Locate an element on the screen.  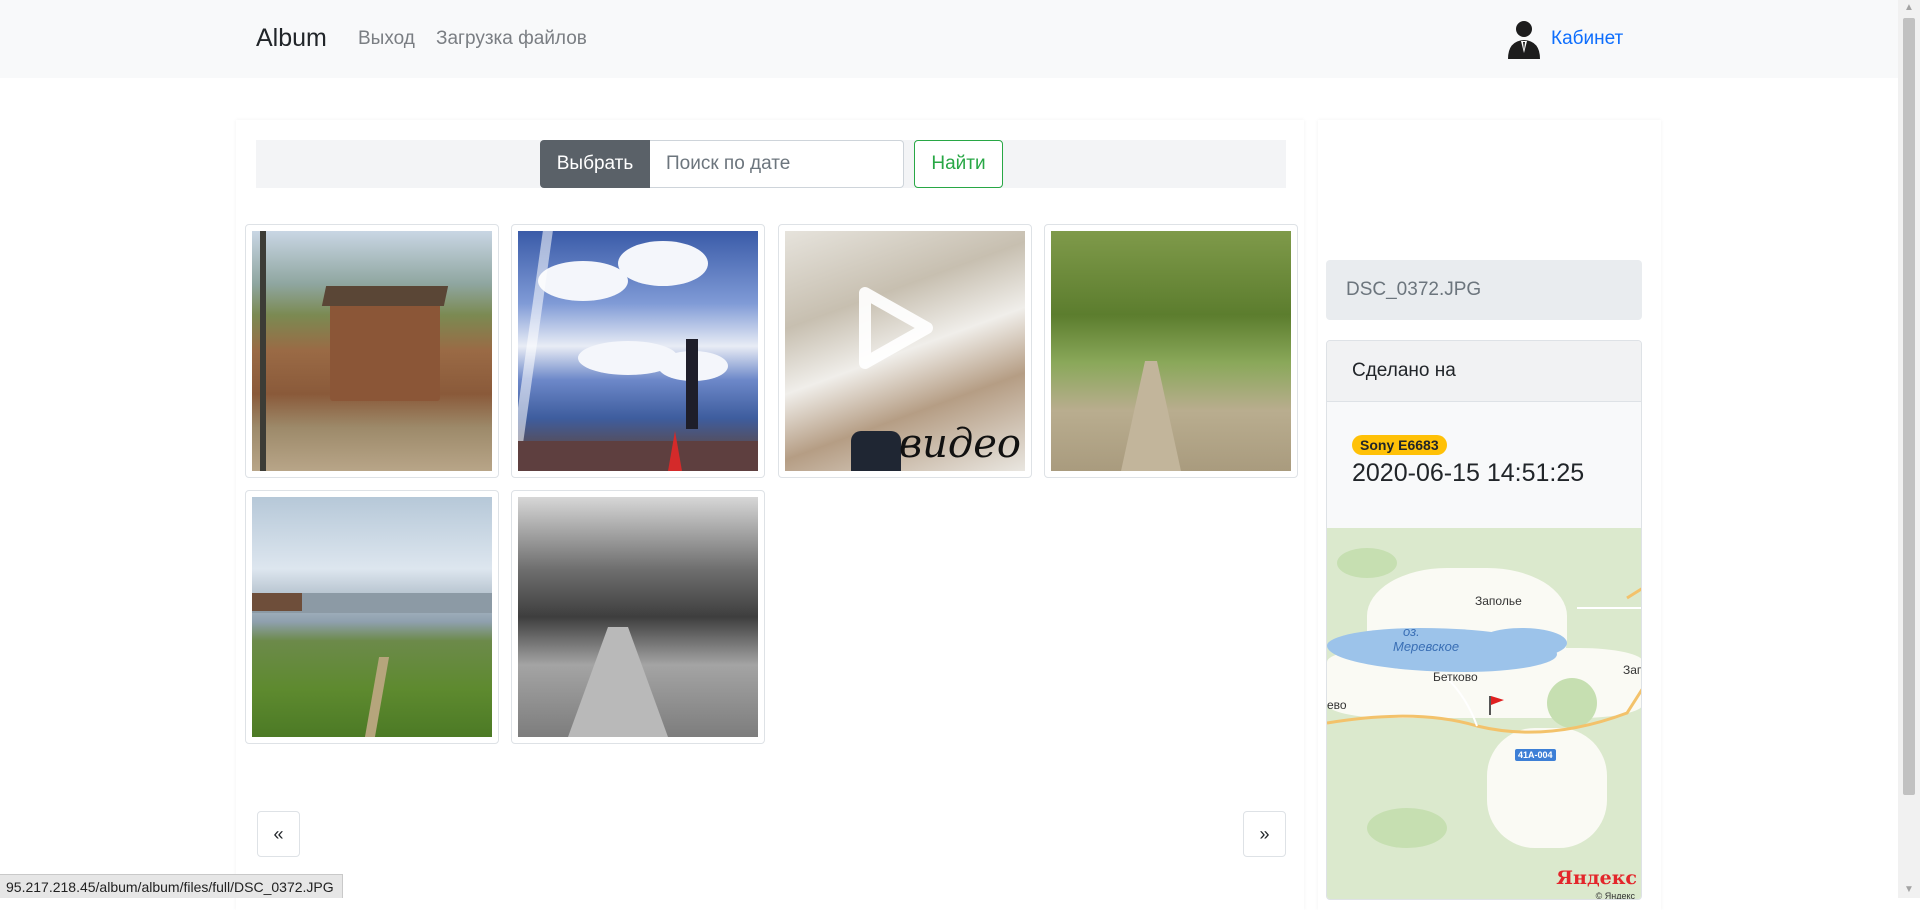
video-image: видео is located at coordinates (905, 351).